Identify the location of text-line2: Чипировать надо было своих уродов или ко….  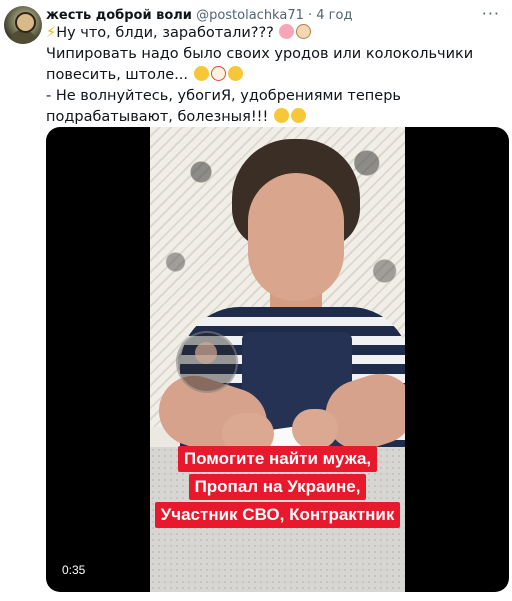
(260, 64).